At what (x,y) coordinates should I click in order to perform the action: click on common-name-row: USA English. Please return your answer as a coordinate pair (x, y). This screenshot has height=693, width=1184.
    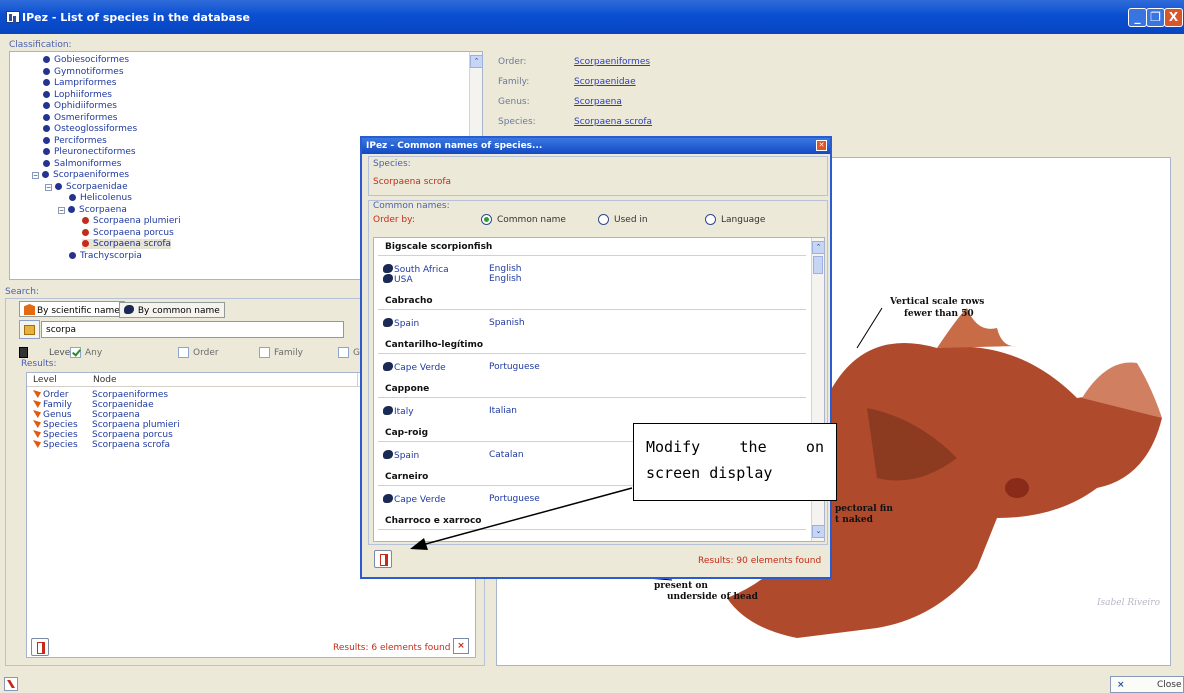
    Looking at the image, I should click on (452, 279).